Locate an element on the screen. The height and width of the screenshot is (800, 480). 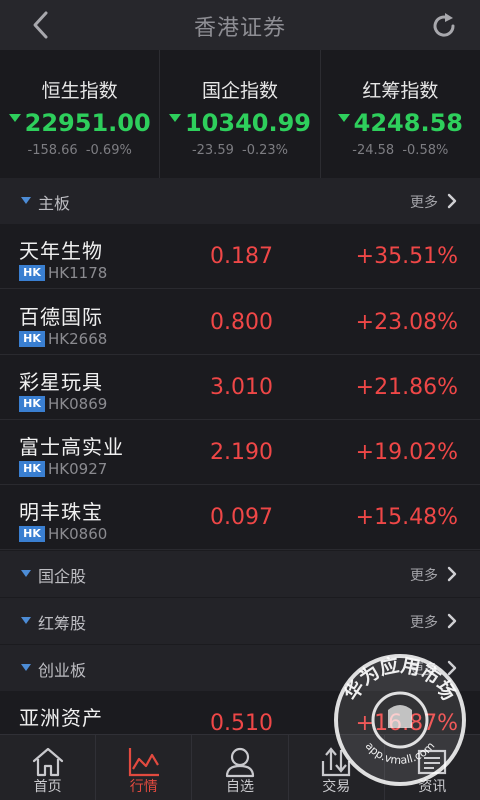
stock-name: 亚洲资产 is located at coordinates (61, 718).